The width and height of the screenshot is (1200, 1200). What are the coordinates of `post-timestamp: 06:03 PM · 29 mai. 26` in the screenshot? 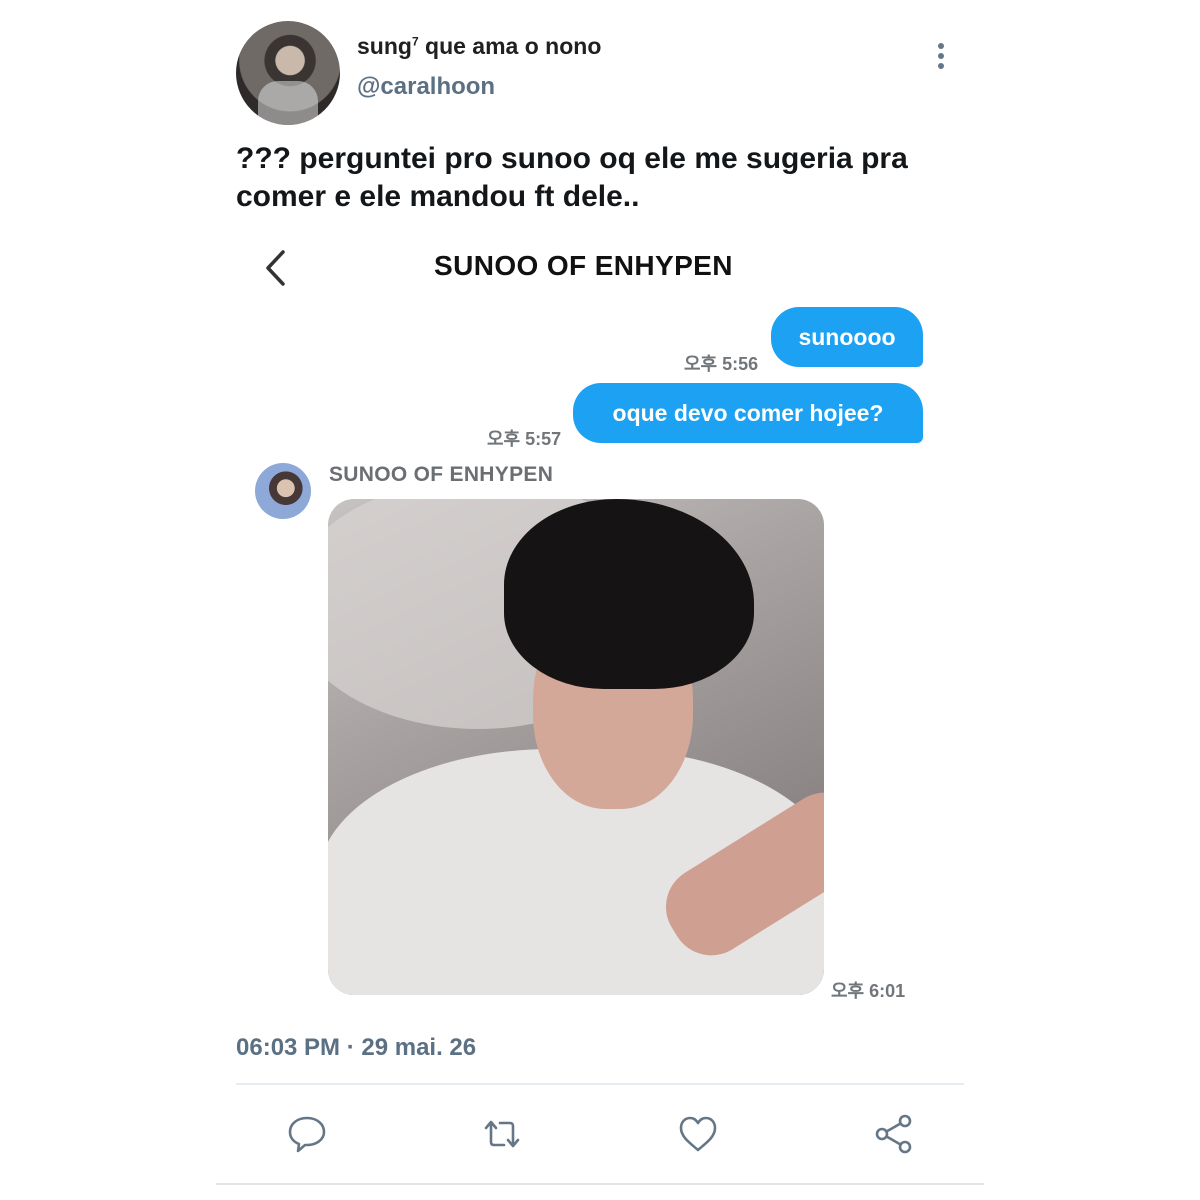 It's located at (356, 1048).